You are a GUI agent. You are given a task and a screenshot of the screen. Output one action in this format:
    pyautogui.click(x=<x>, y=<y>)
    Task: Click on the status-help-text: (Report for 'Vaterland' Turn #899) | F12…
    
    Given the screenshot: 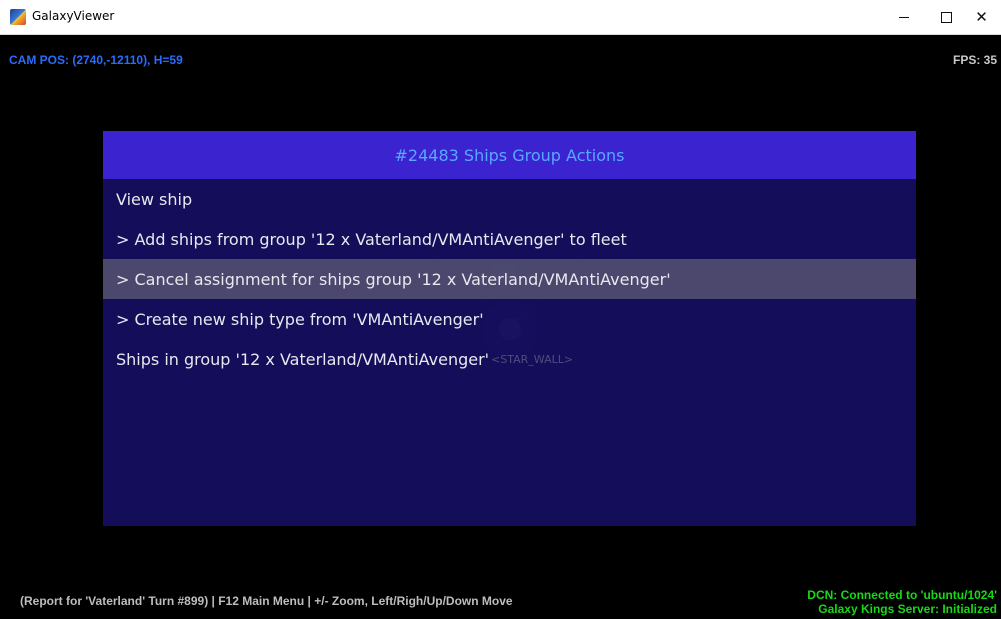 What is the action you would take?
    pyautogui.click(x=266, y=601)
    